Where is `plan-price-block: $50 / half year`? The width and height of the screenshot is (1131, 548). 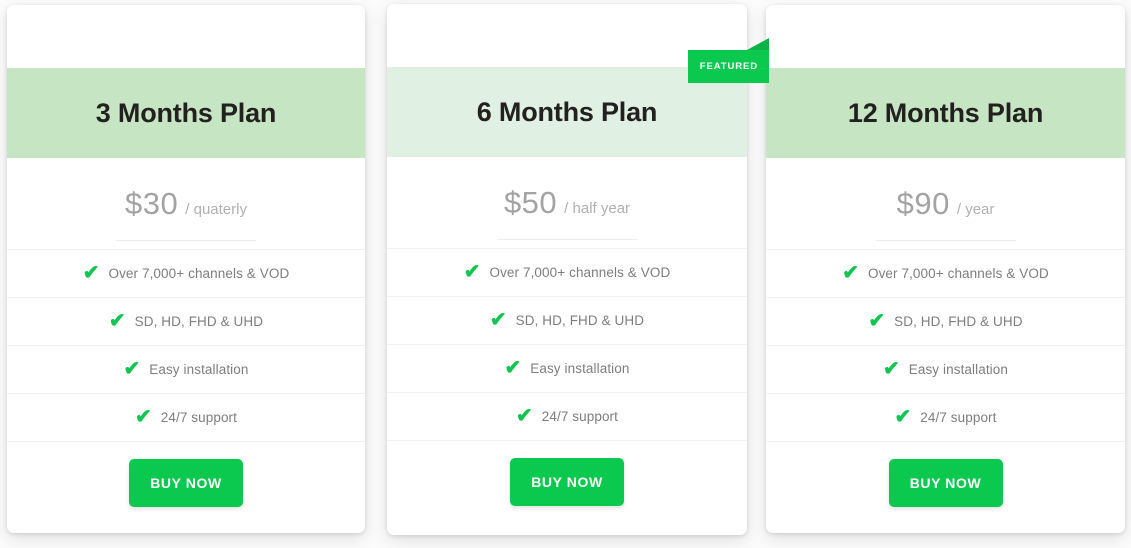 plan-price-block: $50 / half year is located at coordinates (567, 202).